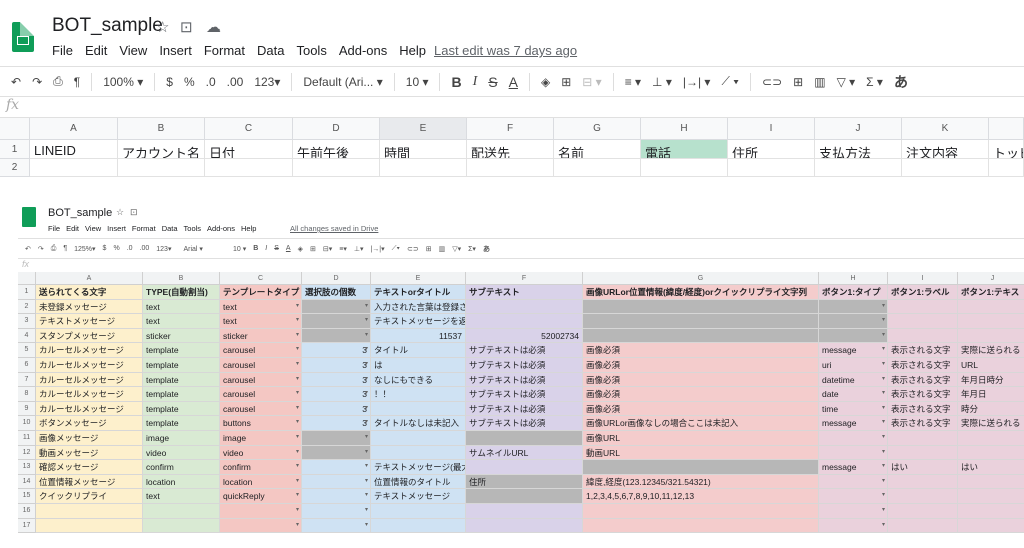 The height and width of the screenshot is (548, 1024). What do you see at coordinates (77, 82) in the screenshot?
I see `paint-format-icon: ¶` at bounding box center [77, 82].